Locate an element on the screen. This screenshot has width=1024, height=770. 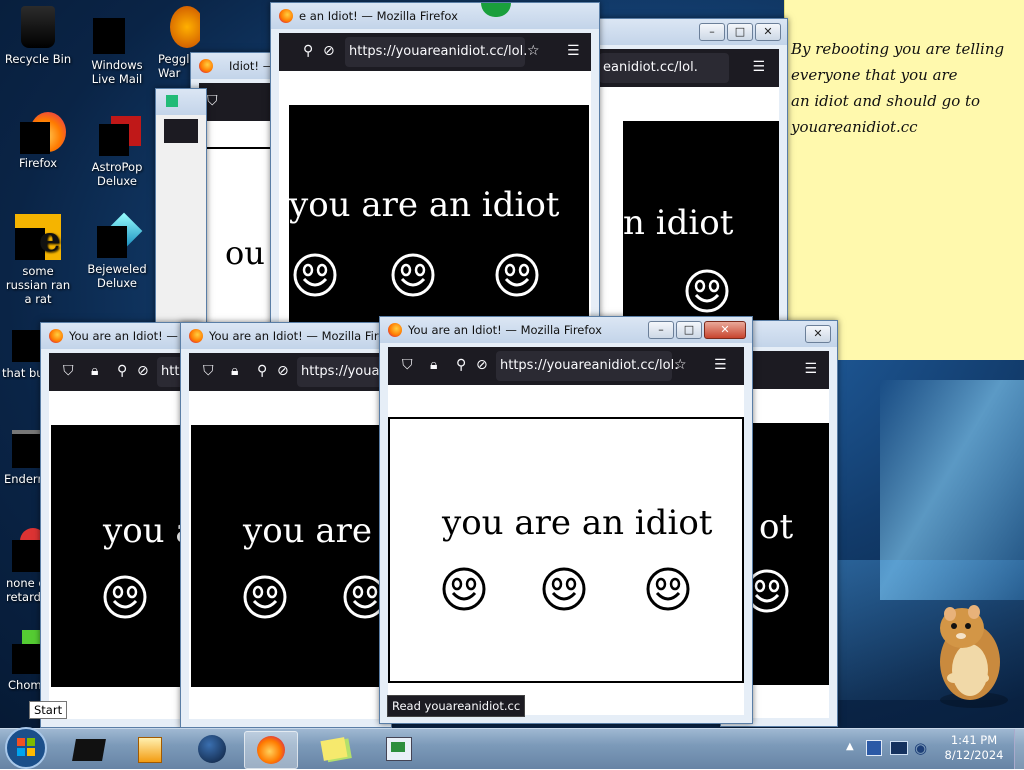
window-back-small: http is located at coordinates (181, 209).